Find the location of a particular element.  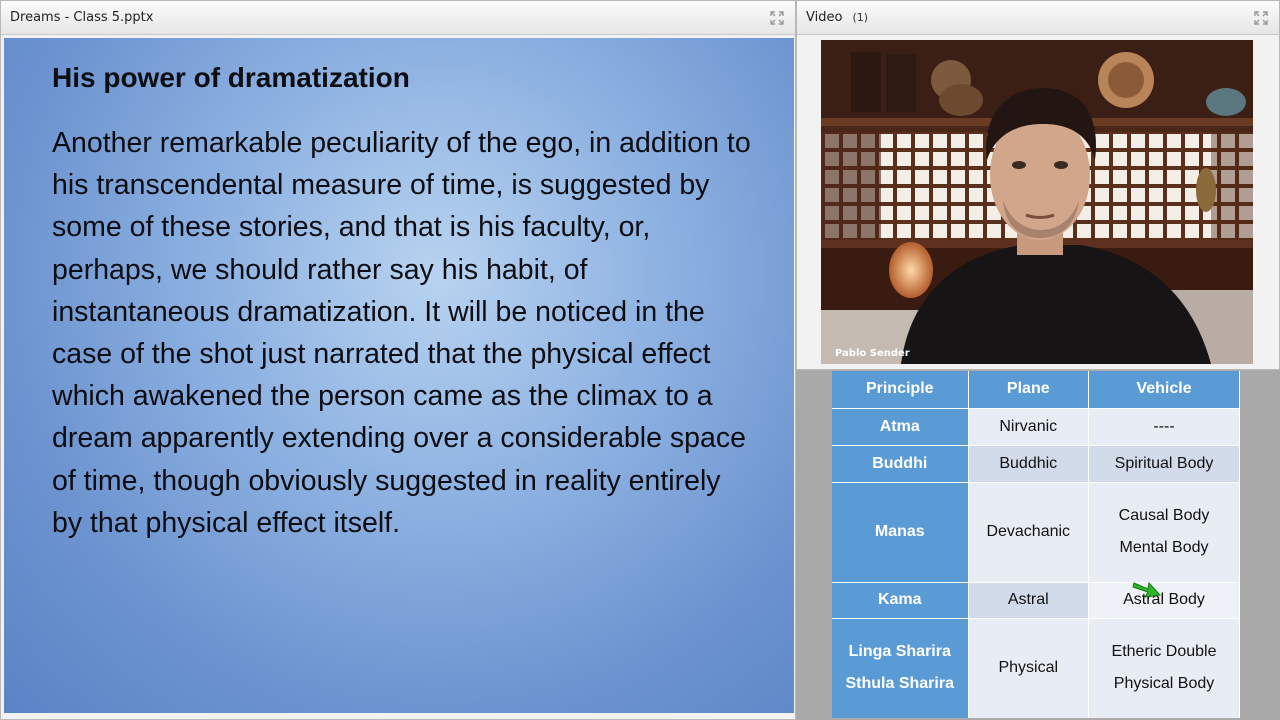

green-arrow-icon is located at coordinates (1147, 589).